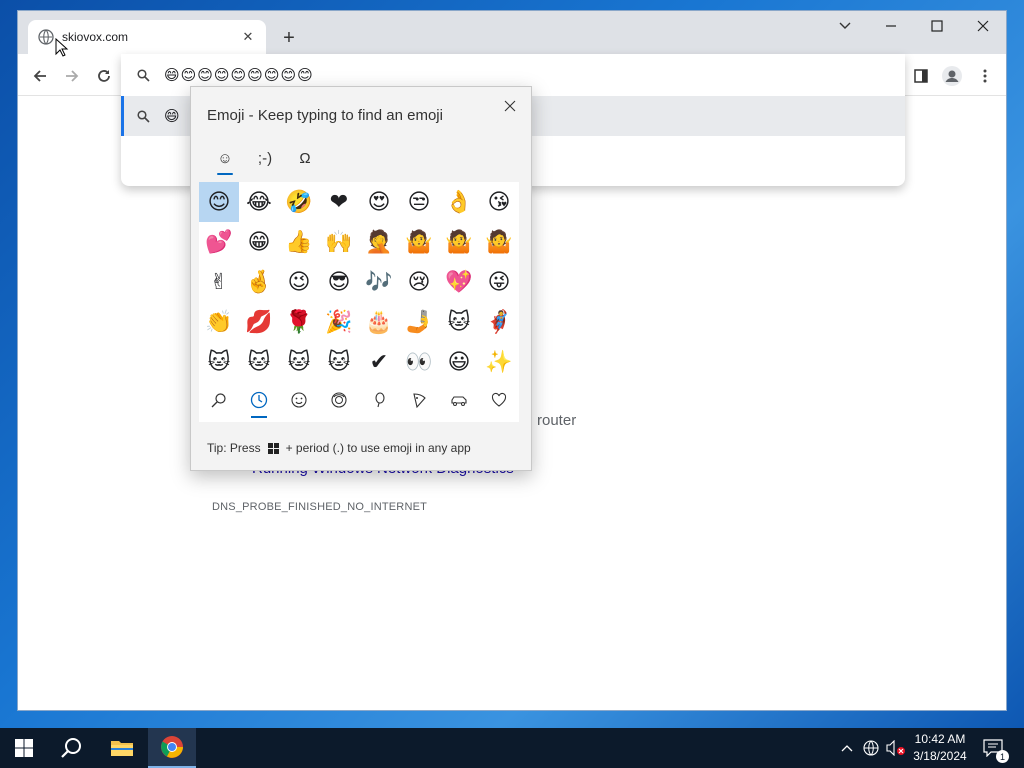 This screenshot has width=1024, height=768. What do you see at coordinates (499, 322) in the screenshot?
I see `emoji-cell: 🦸` at bounding box center [499, 322].